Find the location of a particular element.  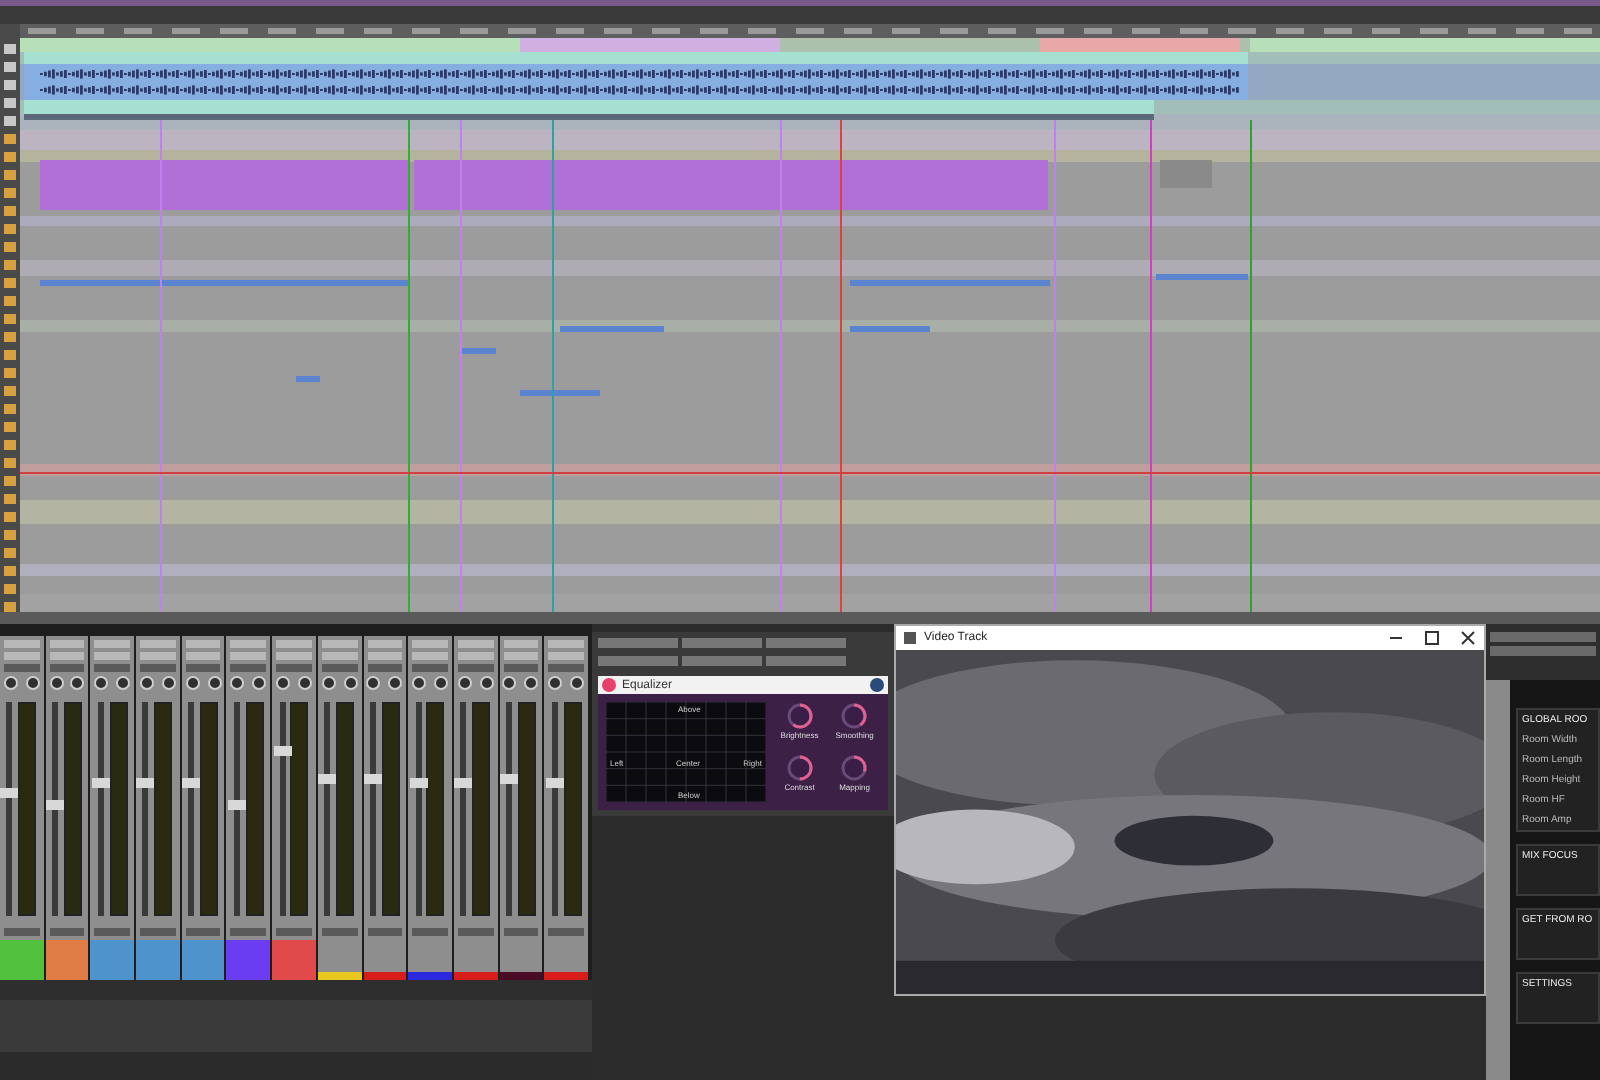

close-icon is located at coordinates (1468, 638).